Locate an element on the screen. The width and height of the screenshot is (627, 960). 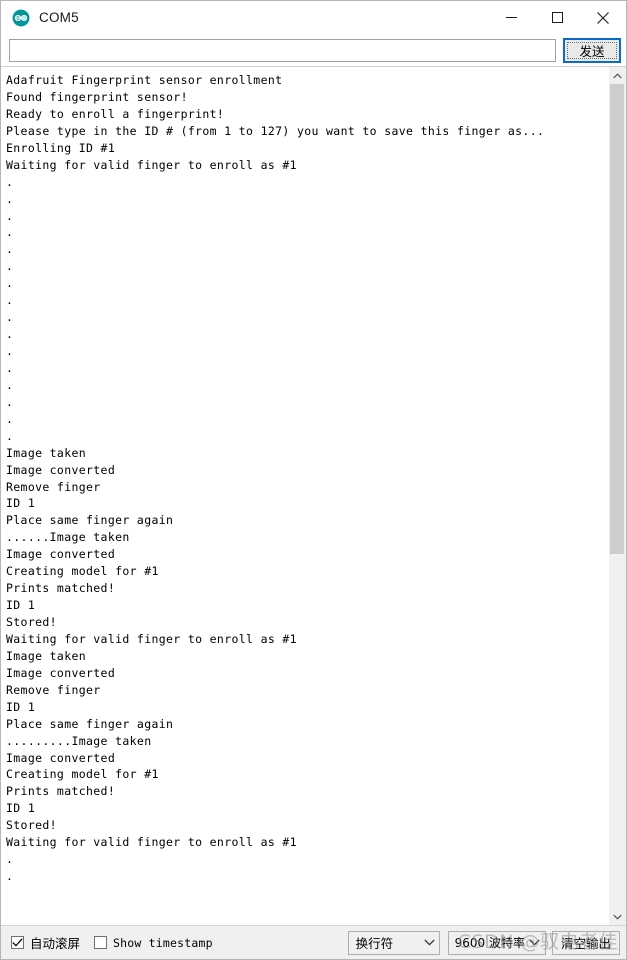
scrollbar-thumb is located at coordinates (617, 319).